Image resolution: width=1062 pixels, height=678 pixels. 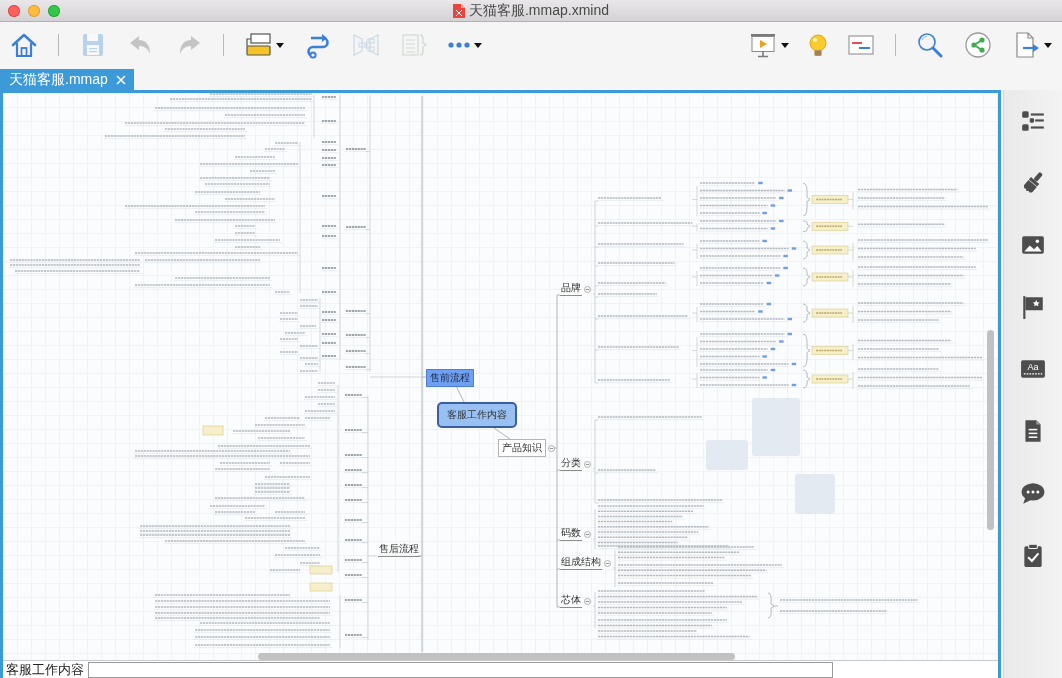 I want to click on flag-icon, so click(x=1033, y=307).